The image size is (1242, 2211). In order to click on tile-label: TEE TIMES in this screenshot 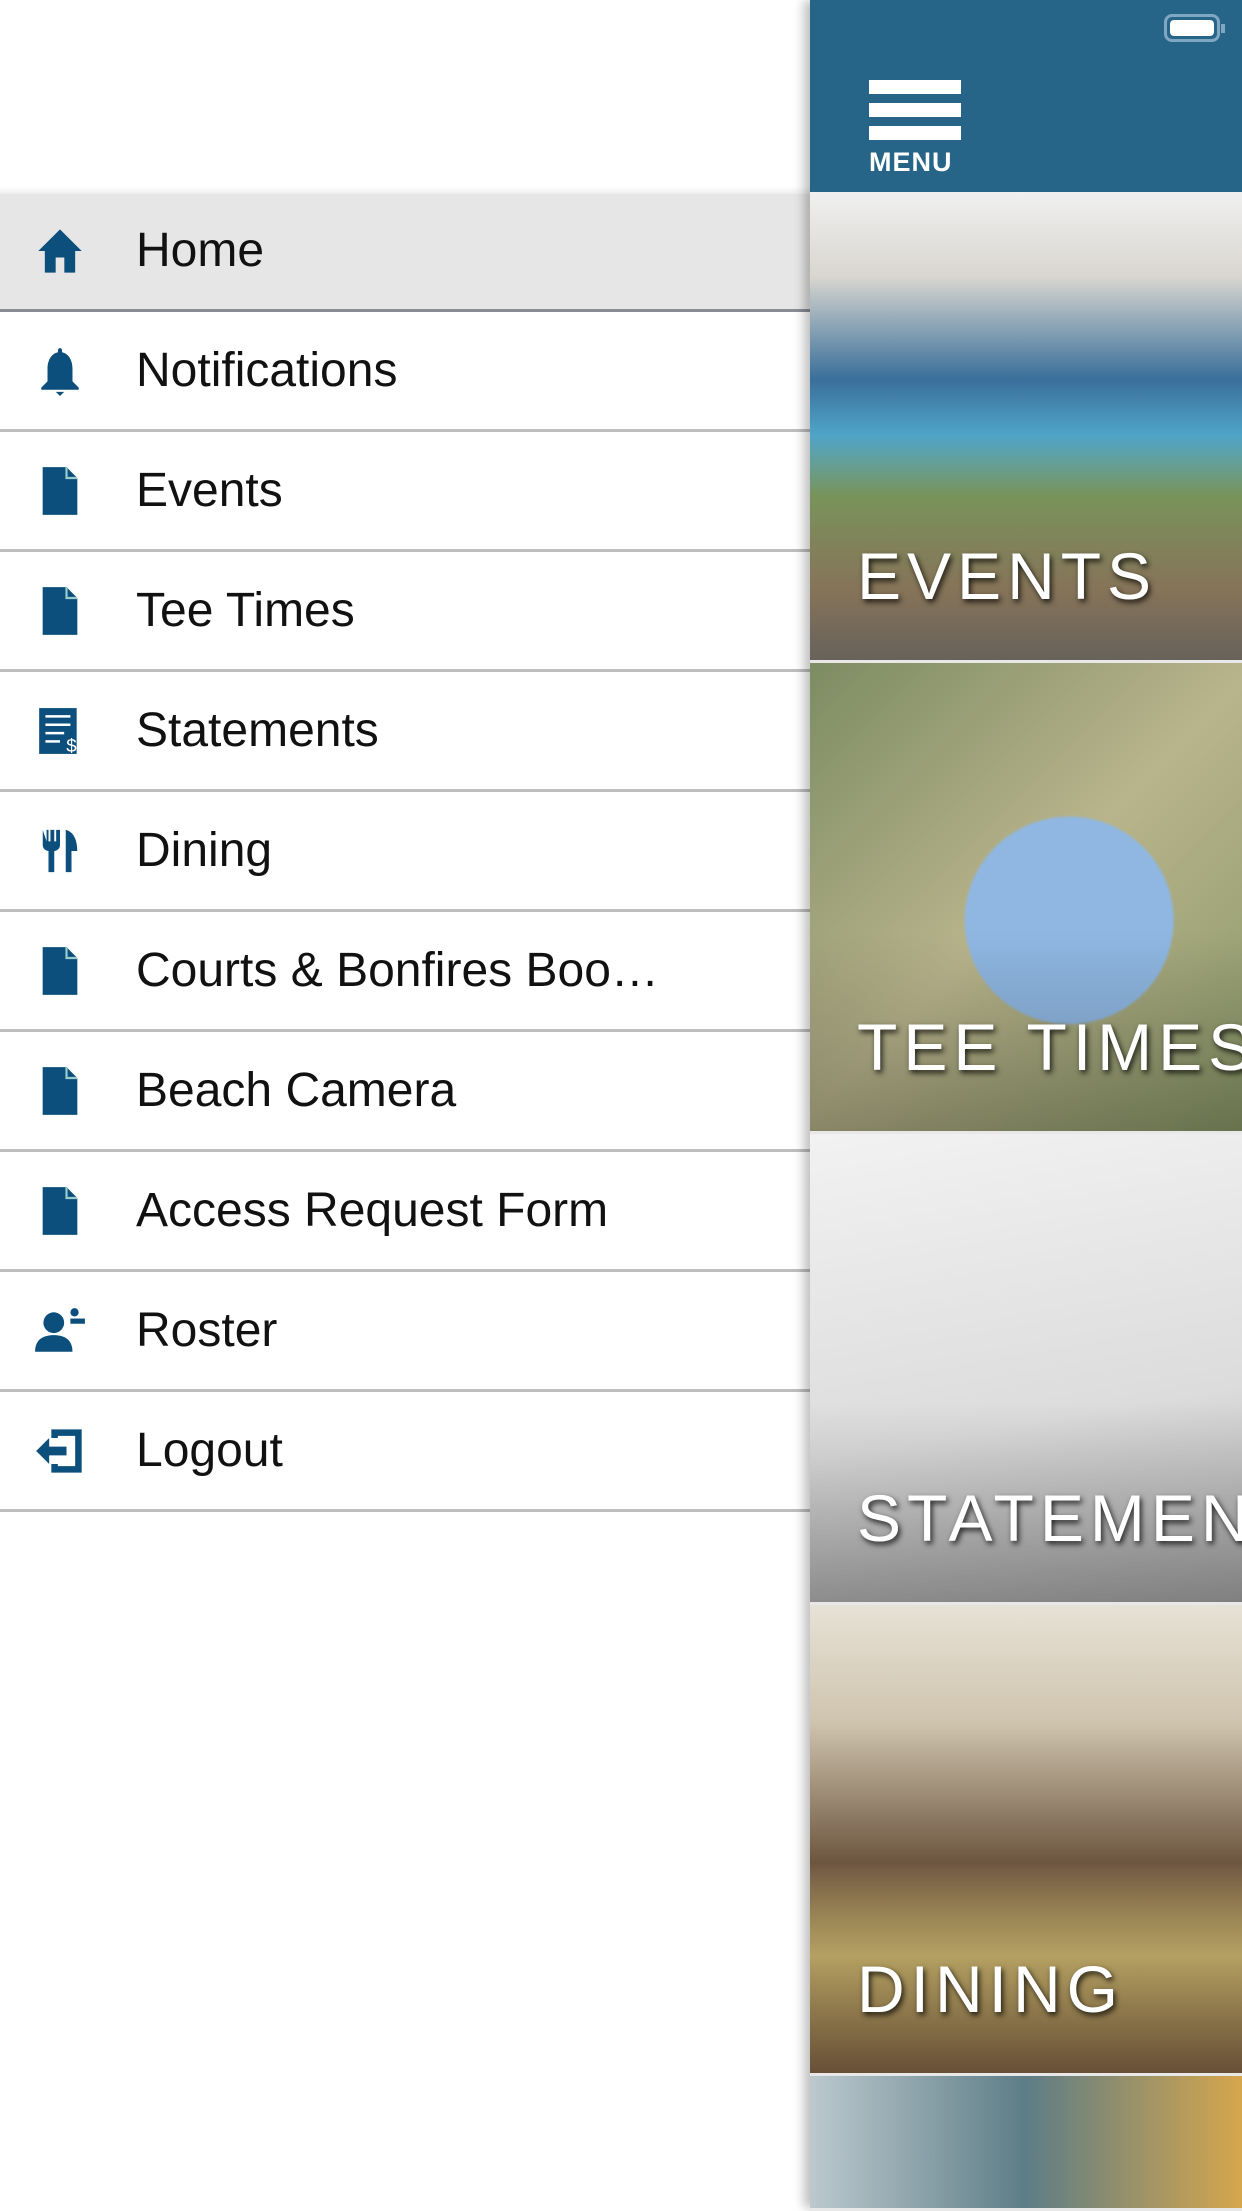, I will do `click(1049, 1047)`.